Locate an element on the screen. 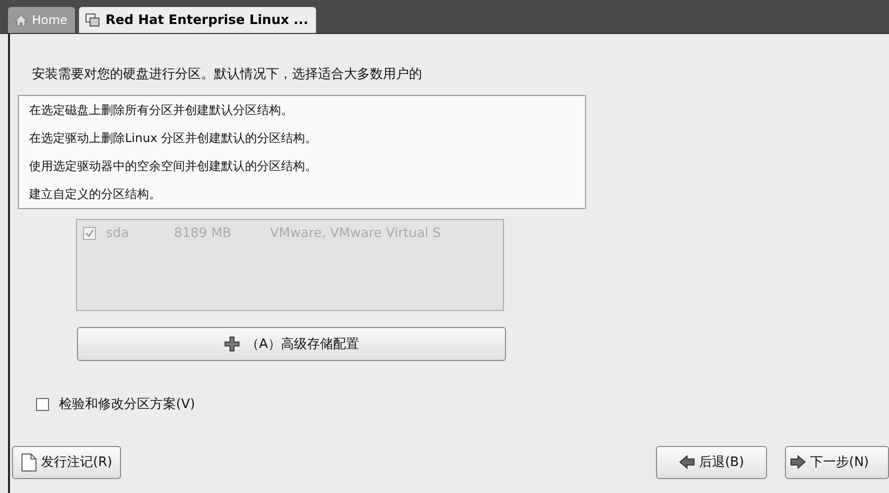 Image resolution: width=889 pixels, height=493 pixels. checkbox is located at coordinates (42, 404).